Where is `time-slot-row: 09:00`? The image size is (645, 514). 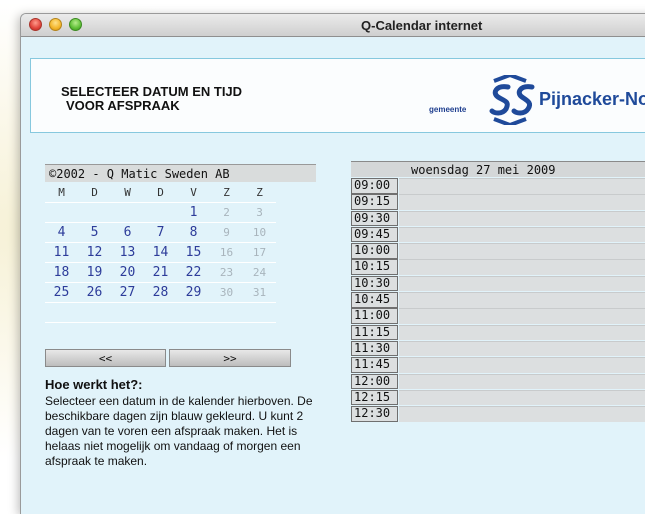
time-slot-row: 09:00 is located at coordinates (498, 186).